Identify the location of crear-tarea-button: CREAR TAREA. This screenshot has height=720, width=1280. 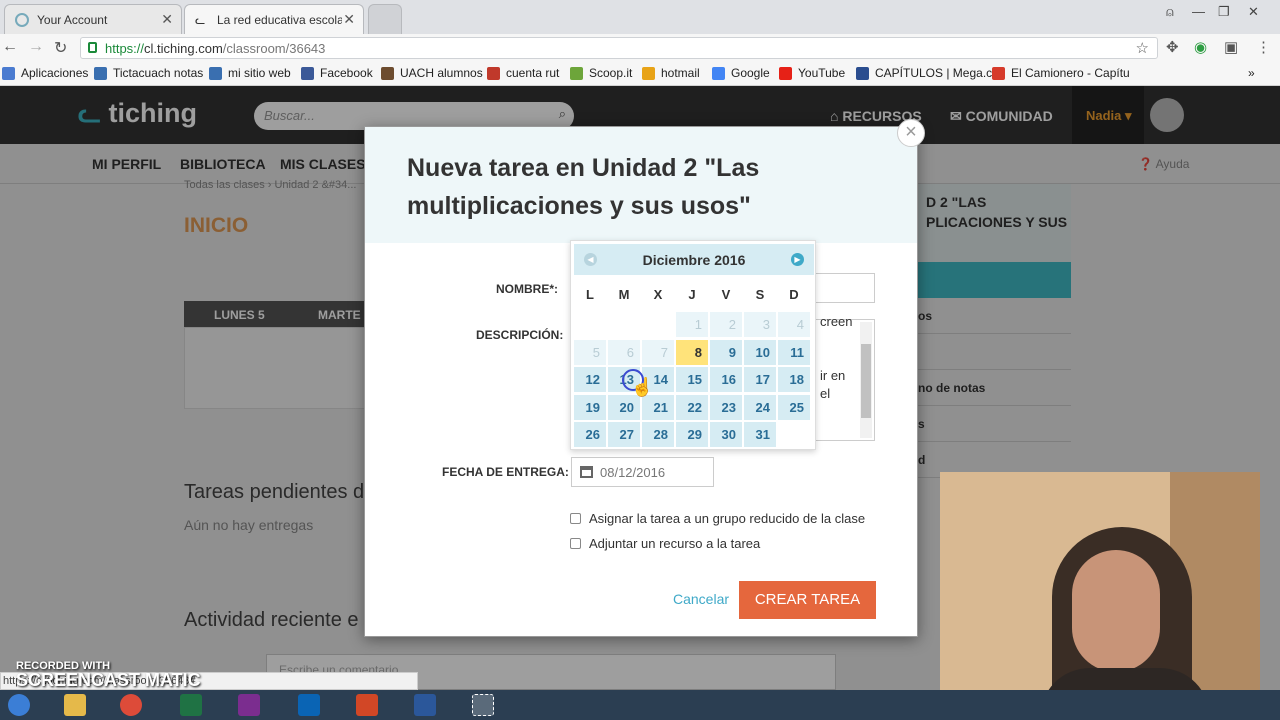
(807, 600).